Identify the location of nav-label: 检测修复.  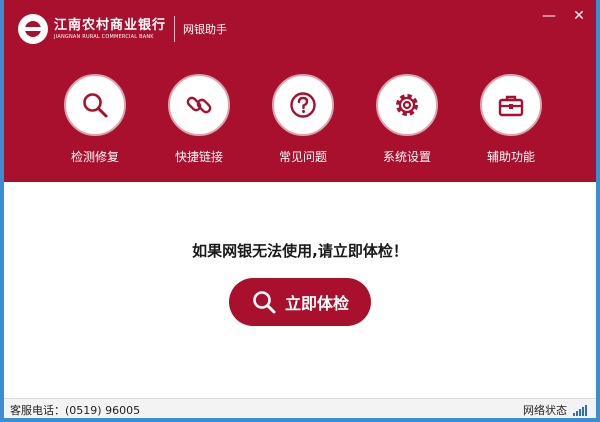
(94, 157).